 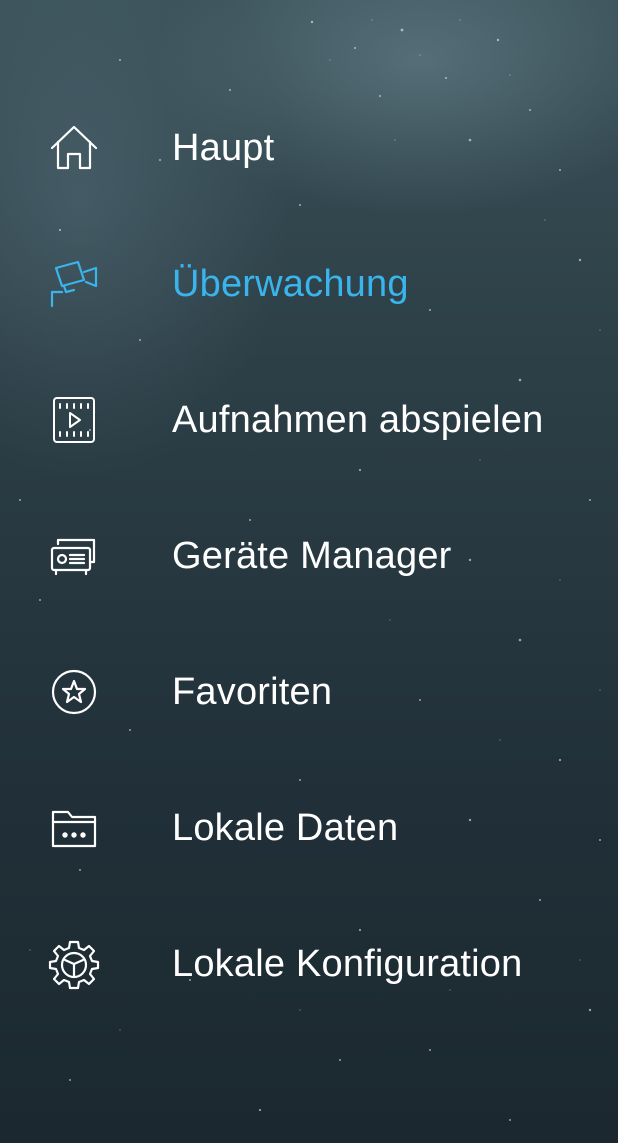 What do you see at coordinates (74, 420) in the screenshot?
I see `video-playback-icon` at bounding box center [74, 420].